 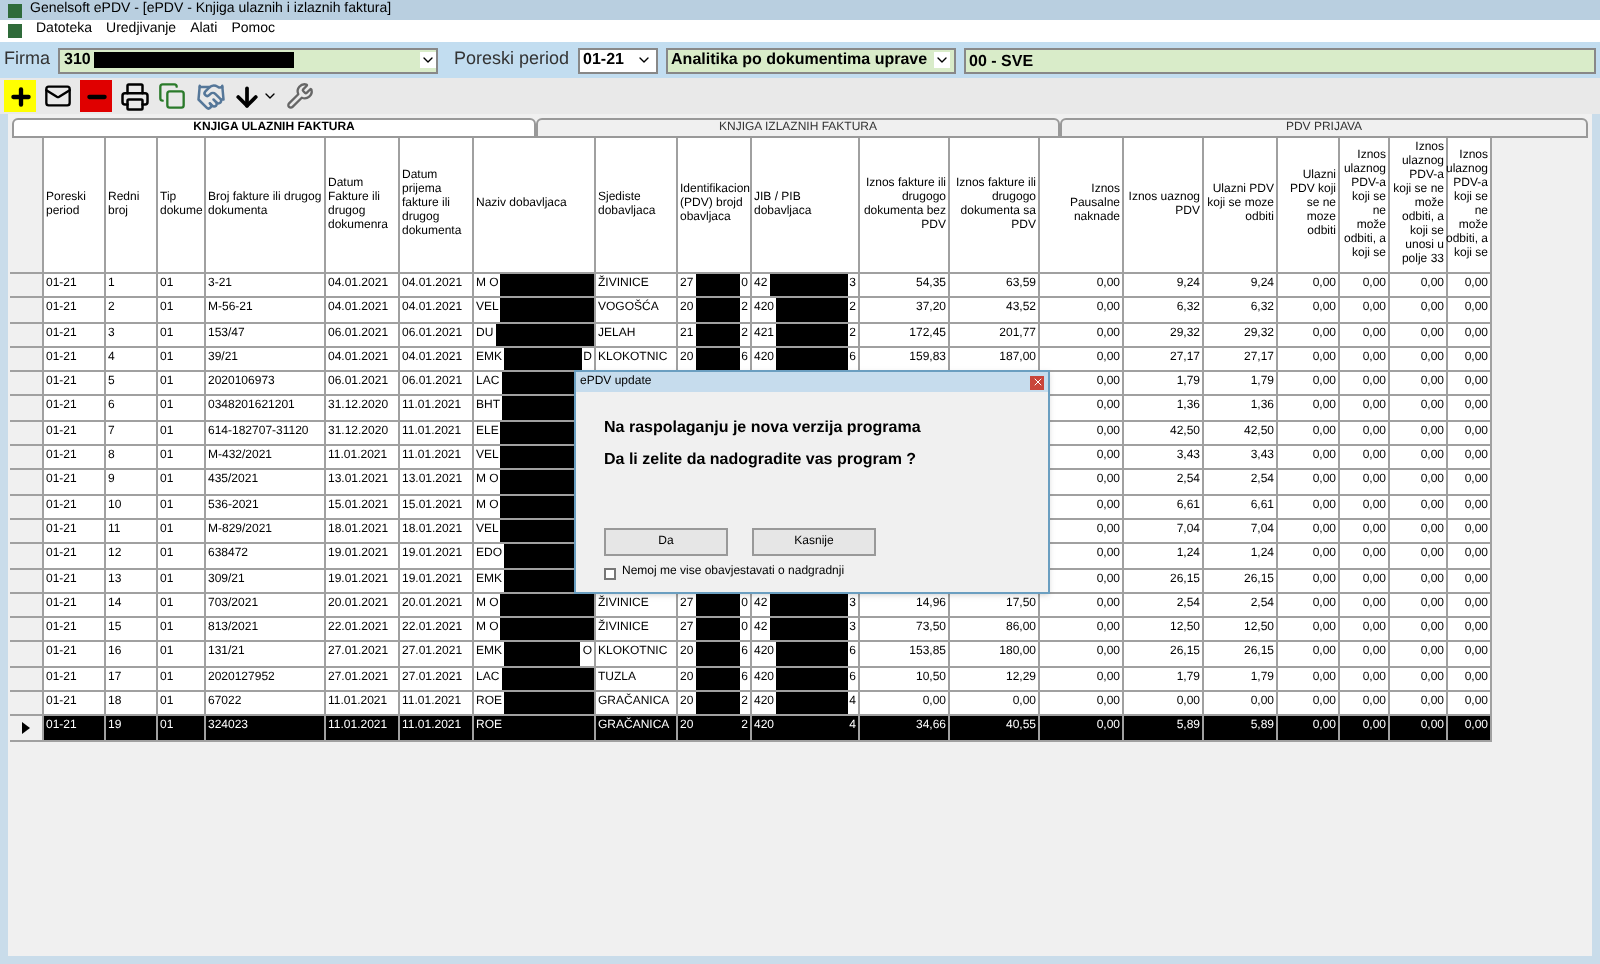 What do you see at coordinates (810, 60) in the screenshot?
I see `report-dropdown: Analitika po dokumentima uprave` at bounding box center [810, 60].